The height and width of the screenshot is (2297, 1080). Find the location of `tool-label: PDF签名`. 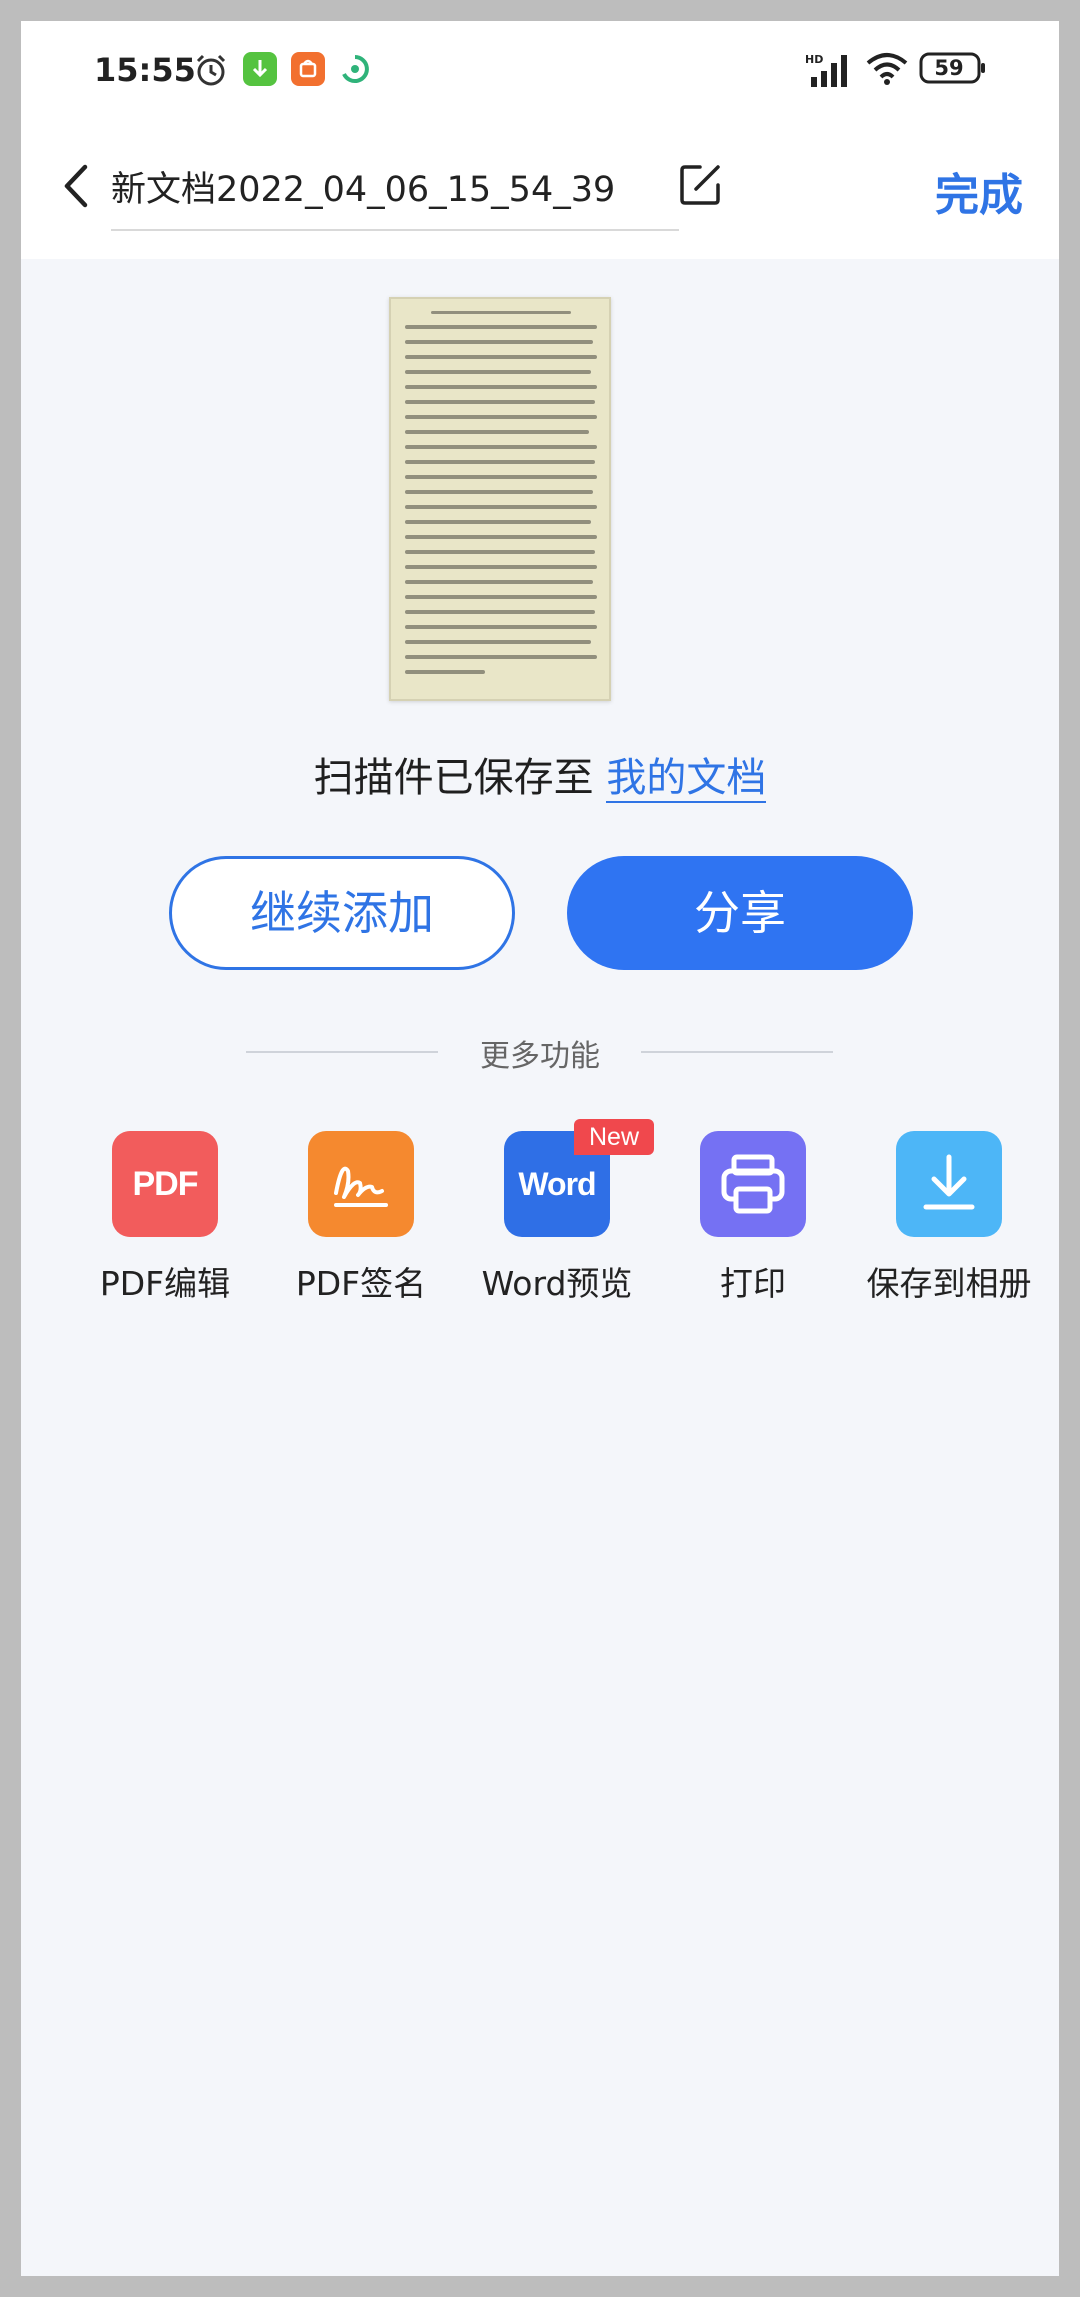

tool-label: PDF签名 is located at coordinates (361, 1283).